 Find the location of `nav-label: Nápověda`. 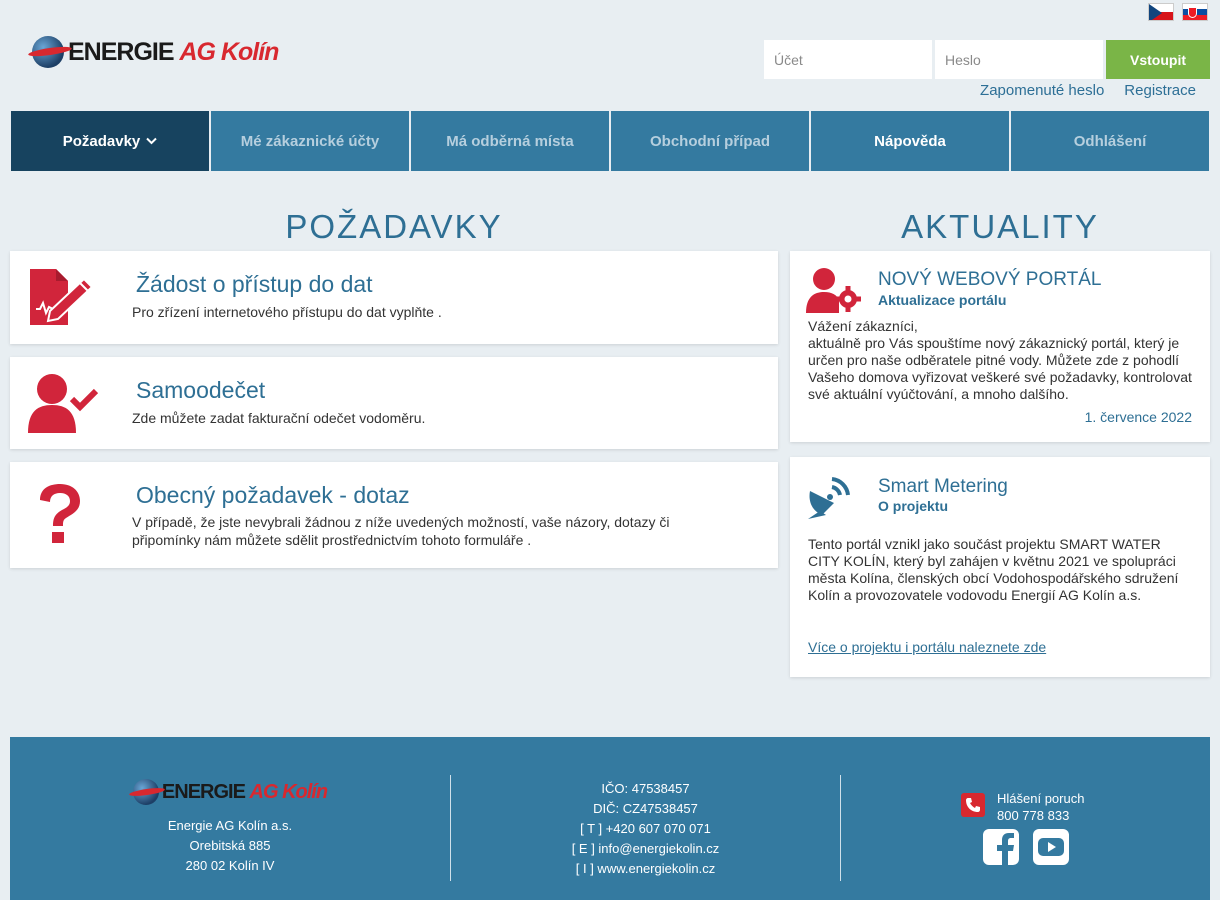

nav-label: Nápověda is located at coordinates (910, 141).